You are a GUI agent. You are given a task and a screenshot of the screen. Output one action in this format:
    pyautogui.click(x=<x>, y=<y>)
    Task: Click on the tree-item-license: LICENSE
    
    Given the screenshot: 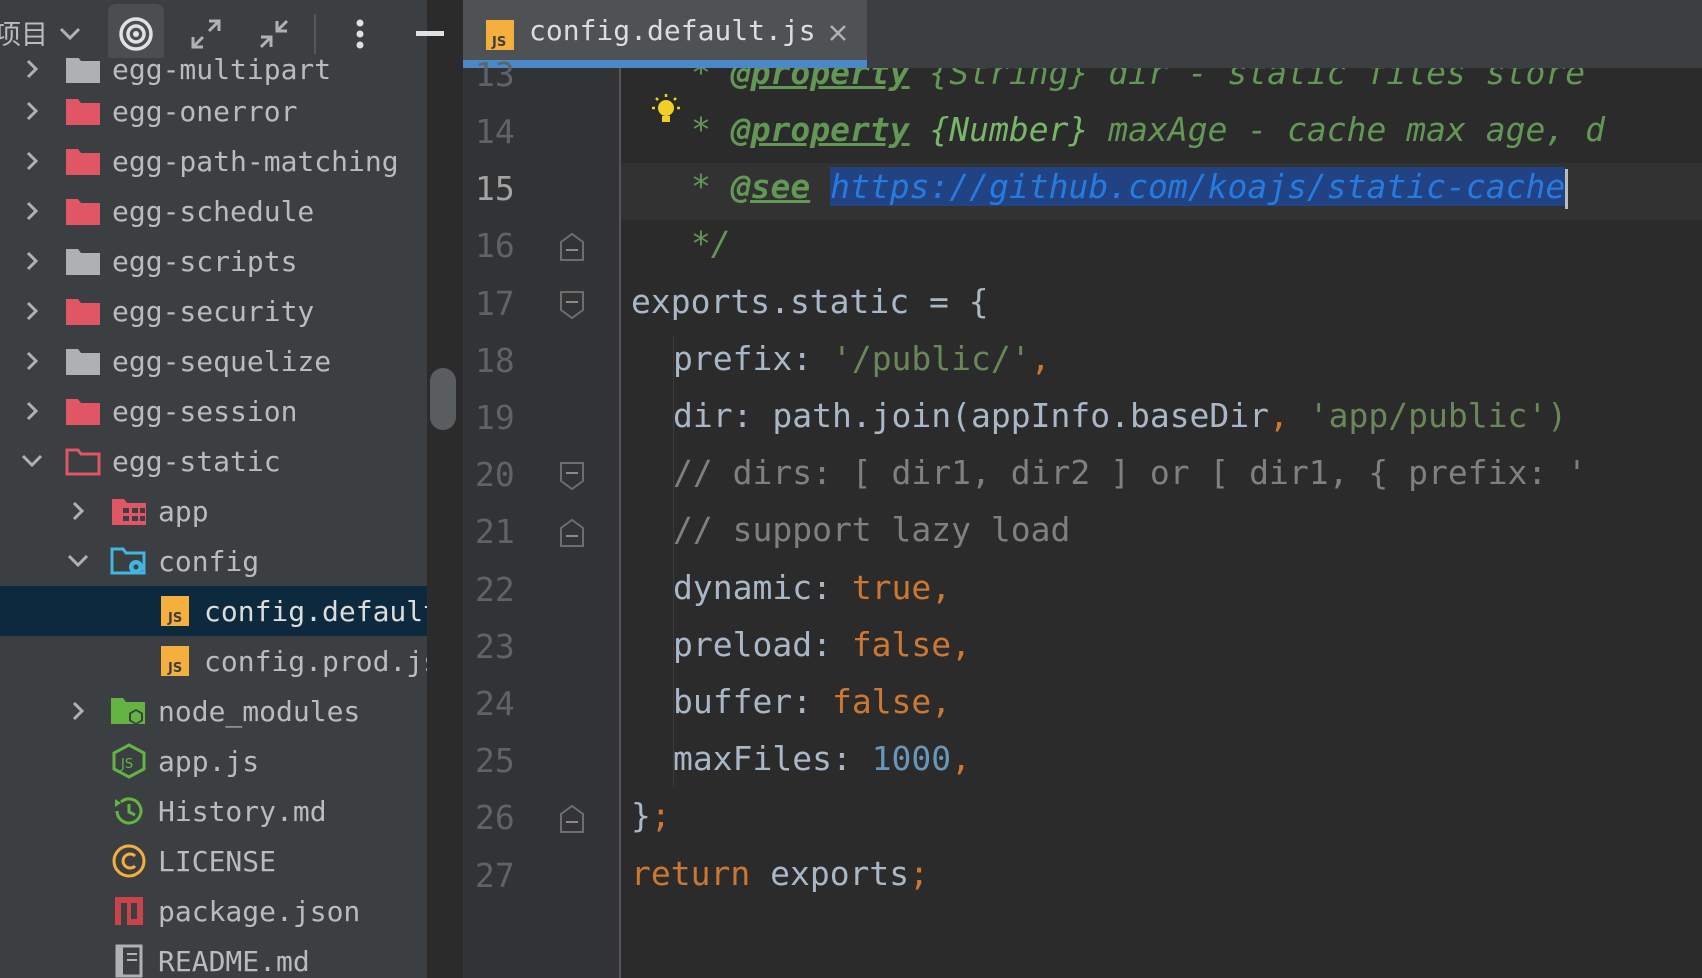 What is the action you would take?
    pyautogui.click(x=213, y=861)
    